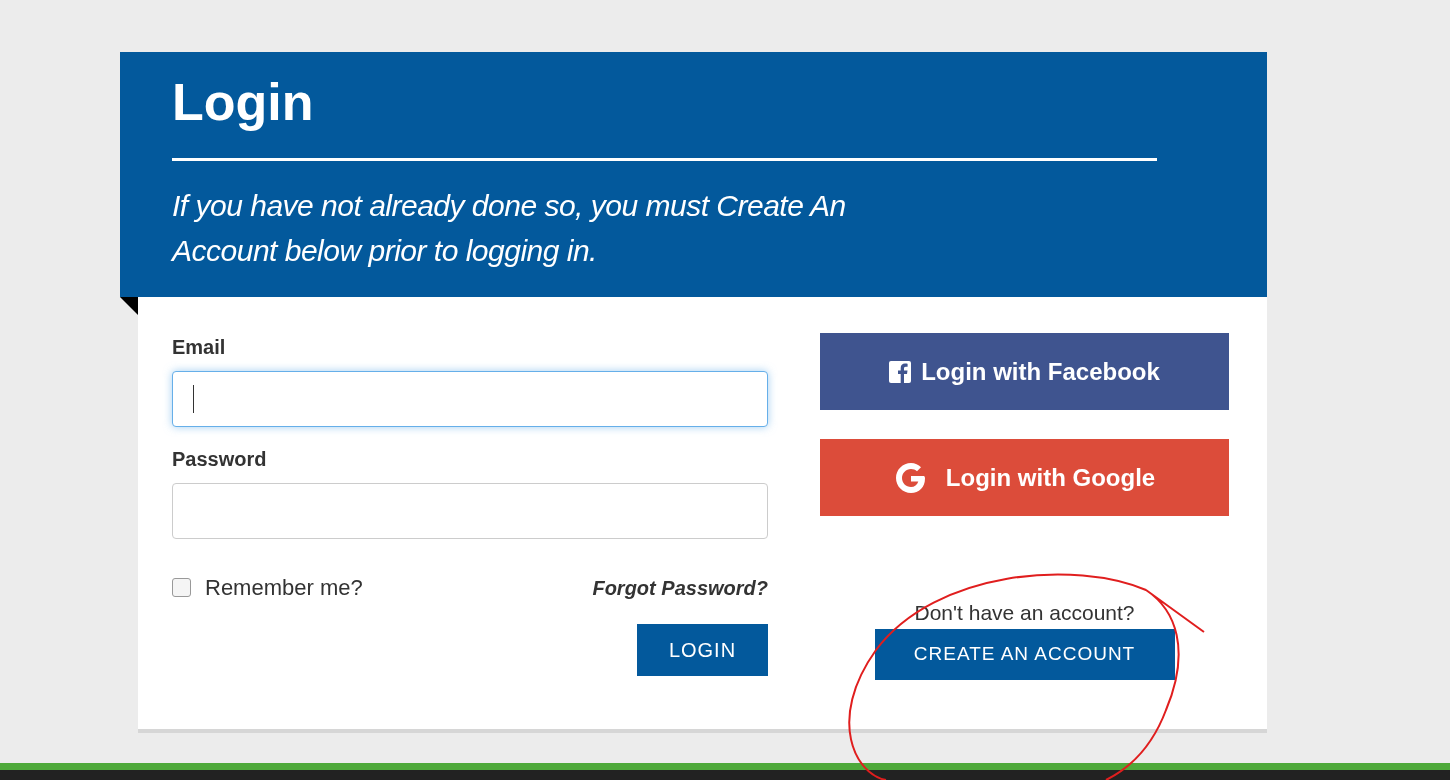  Describe the element at coordinates (181, 587) in the screenshot. I see `remember-checkbox` at that location.